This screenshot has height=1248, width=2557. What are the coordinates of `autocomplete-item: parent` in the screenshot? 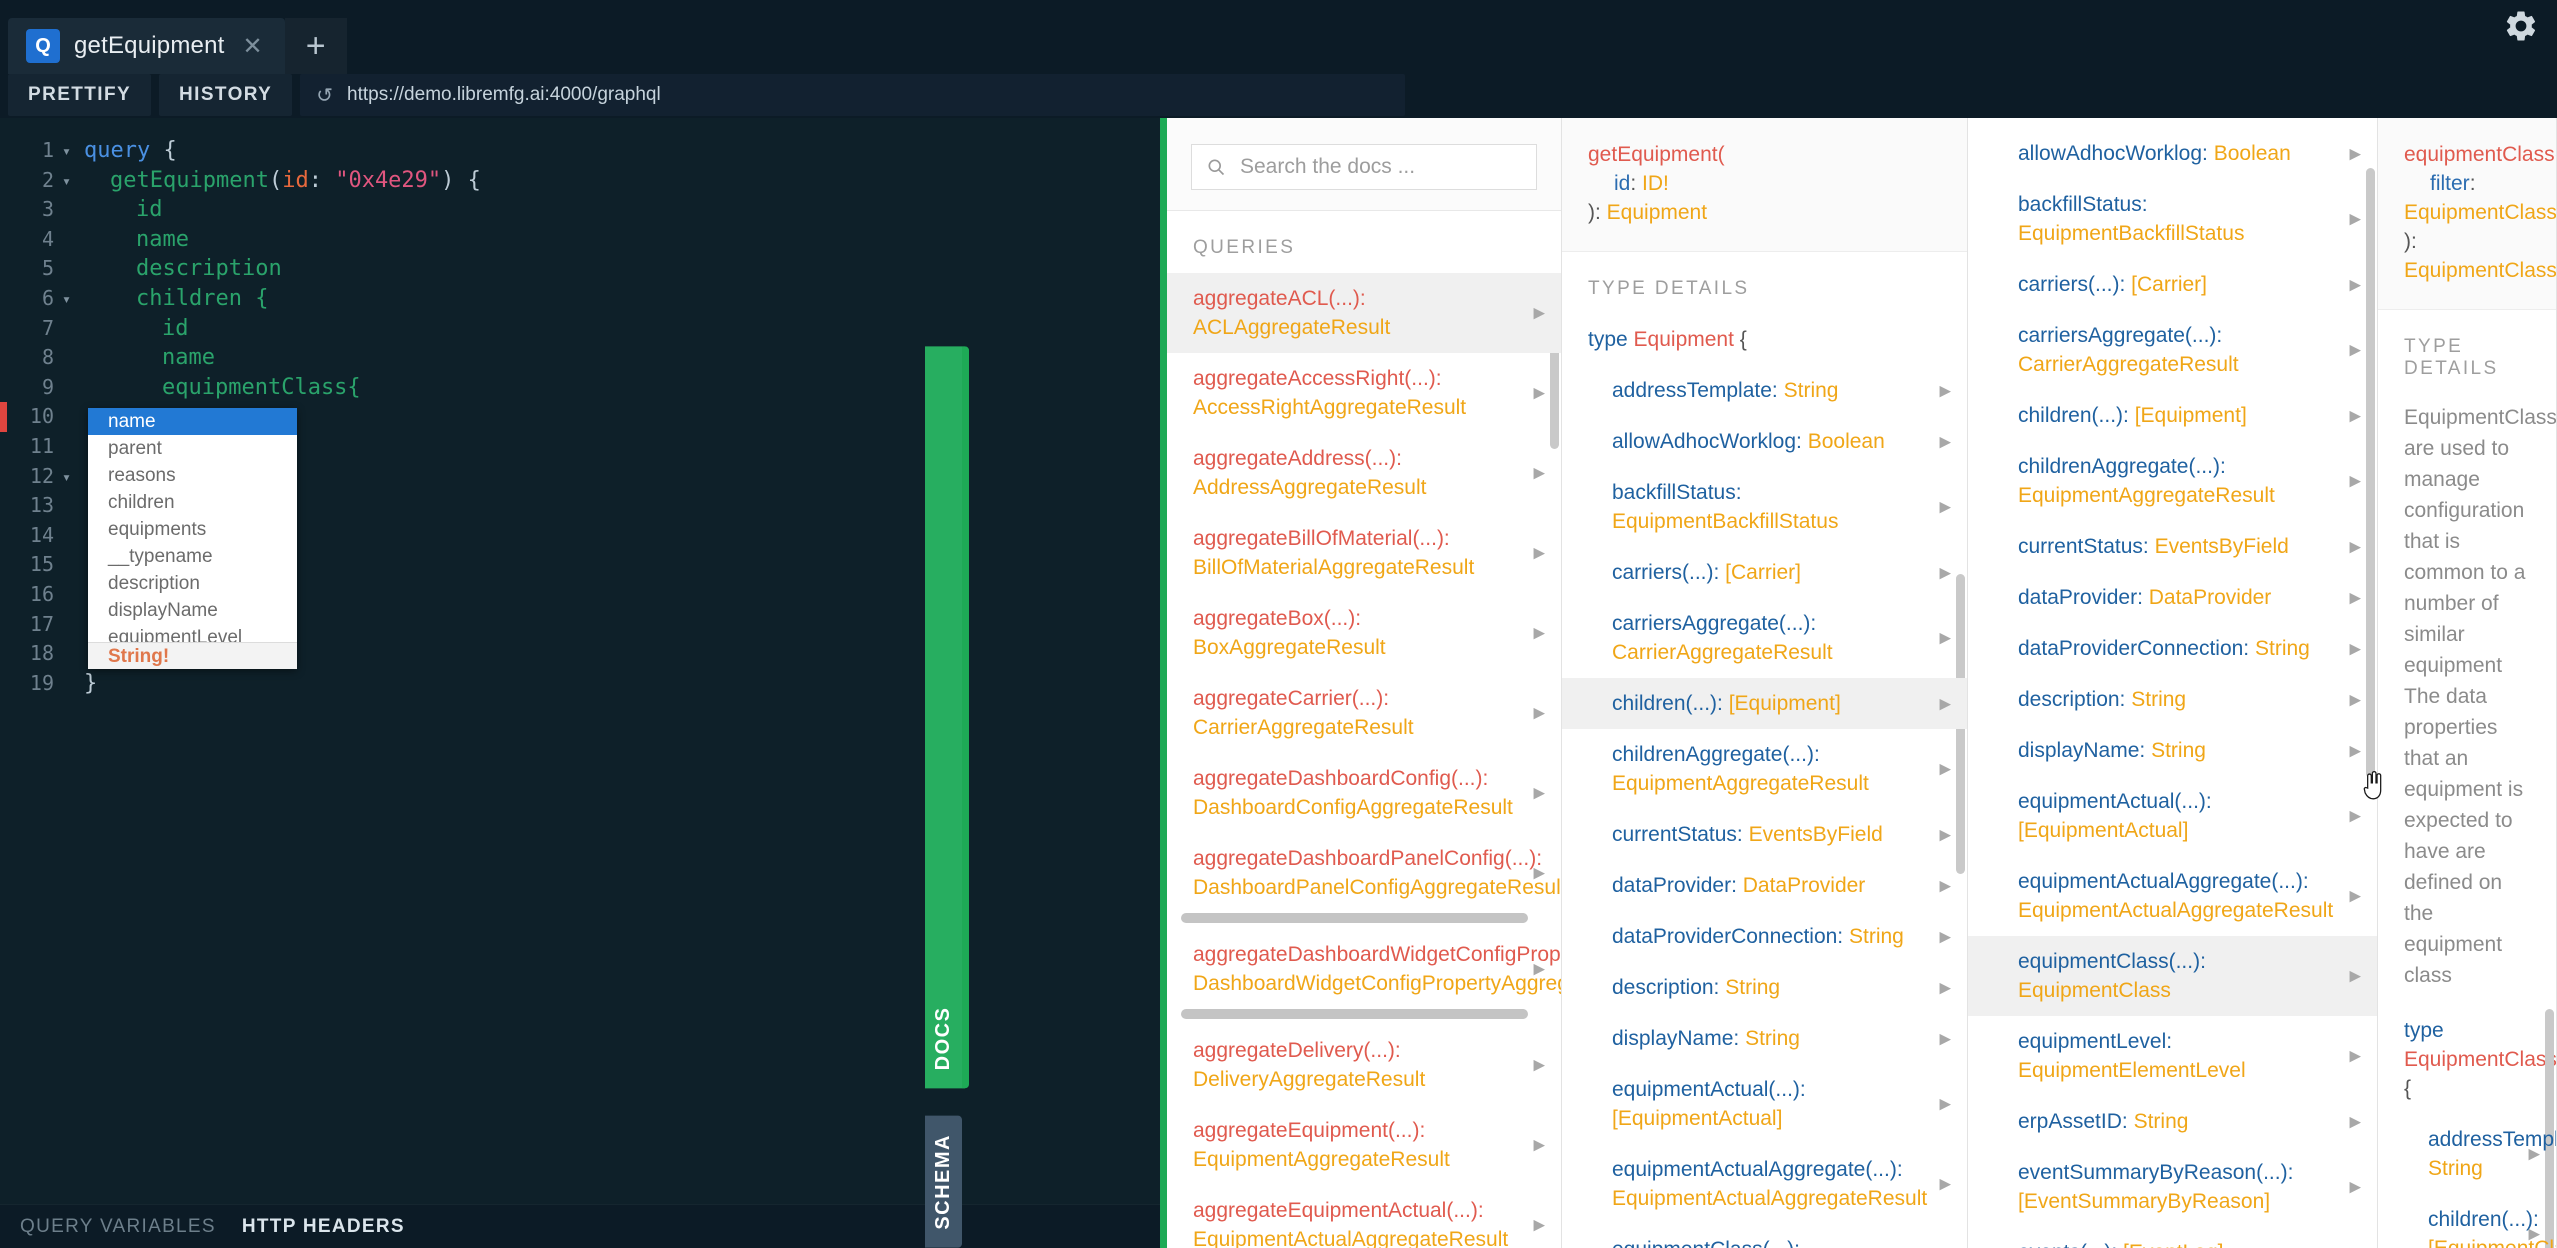 It's located at (192, 448).